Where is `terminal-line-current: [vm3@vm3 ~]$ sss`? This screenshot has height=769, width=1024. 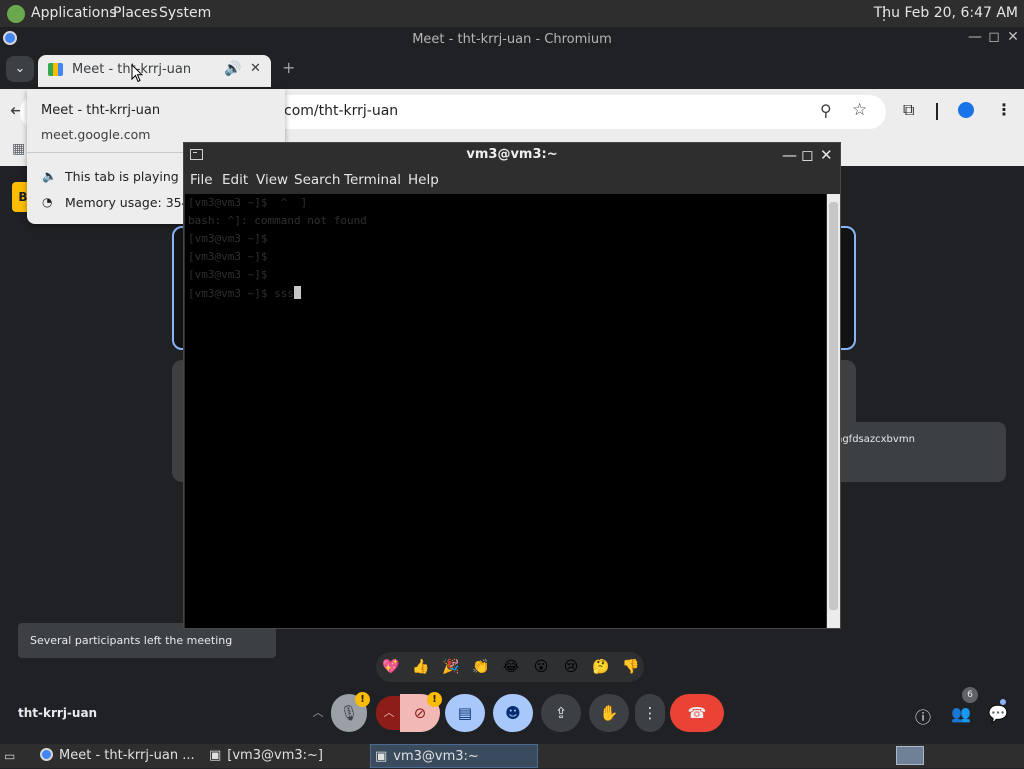 terminal-line-current: [vm3@vm3 ~]$ sss is located at coordinates (244, 293).